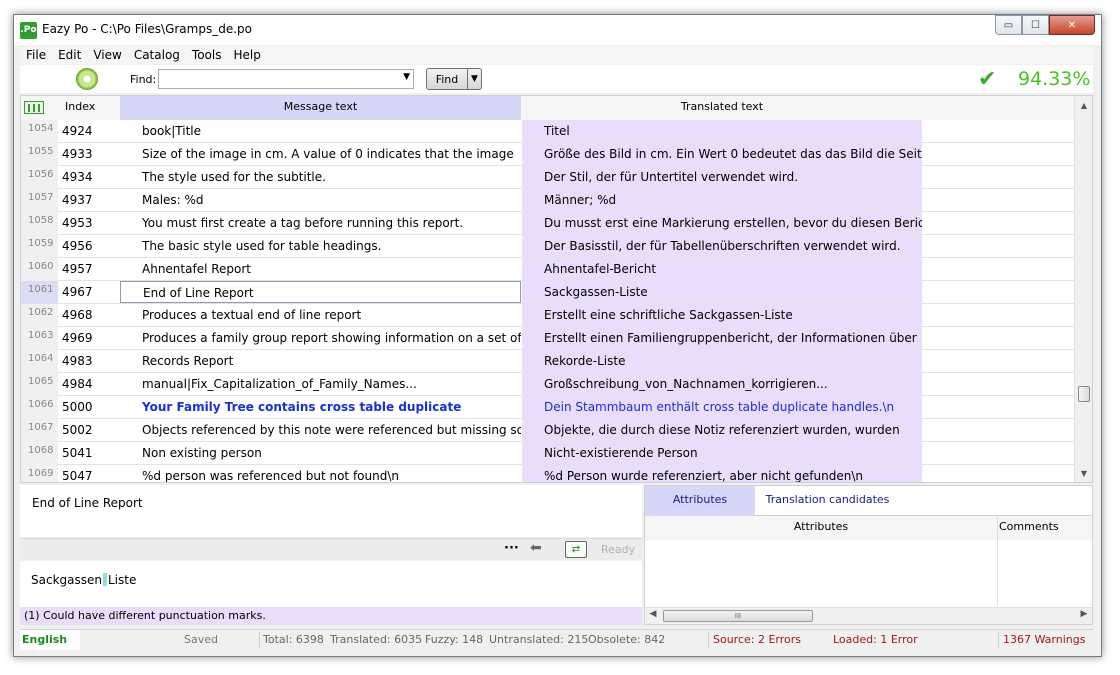 The image size is (1120, 675). I want to click on row-index: 4924, so click(77, 131).